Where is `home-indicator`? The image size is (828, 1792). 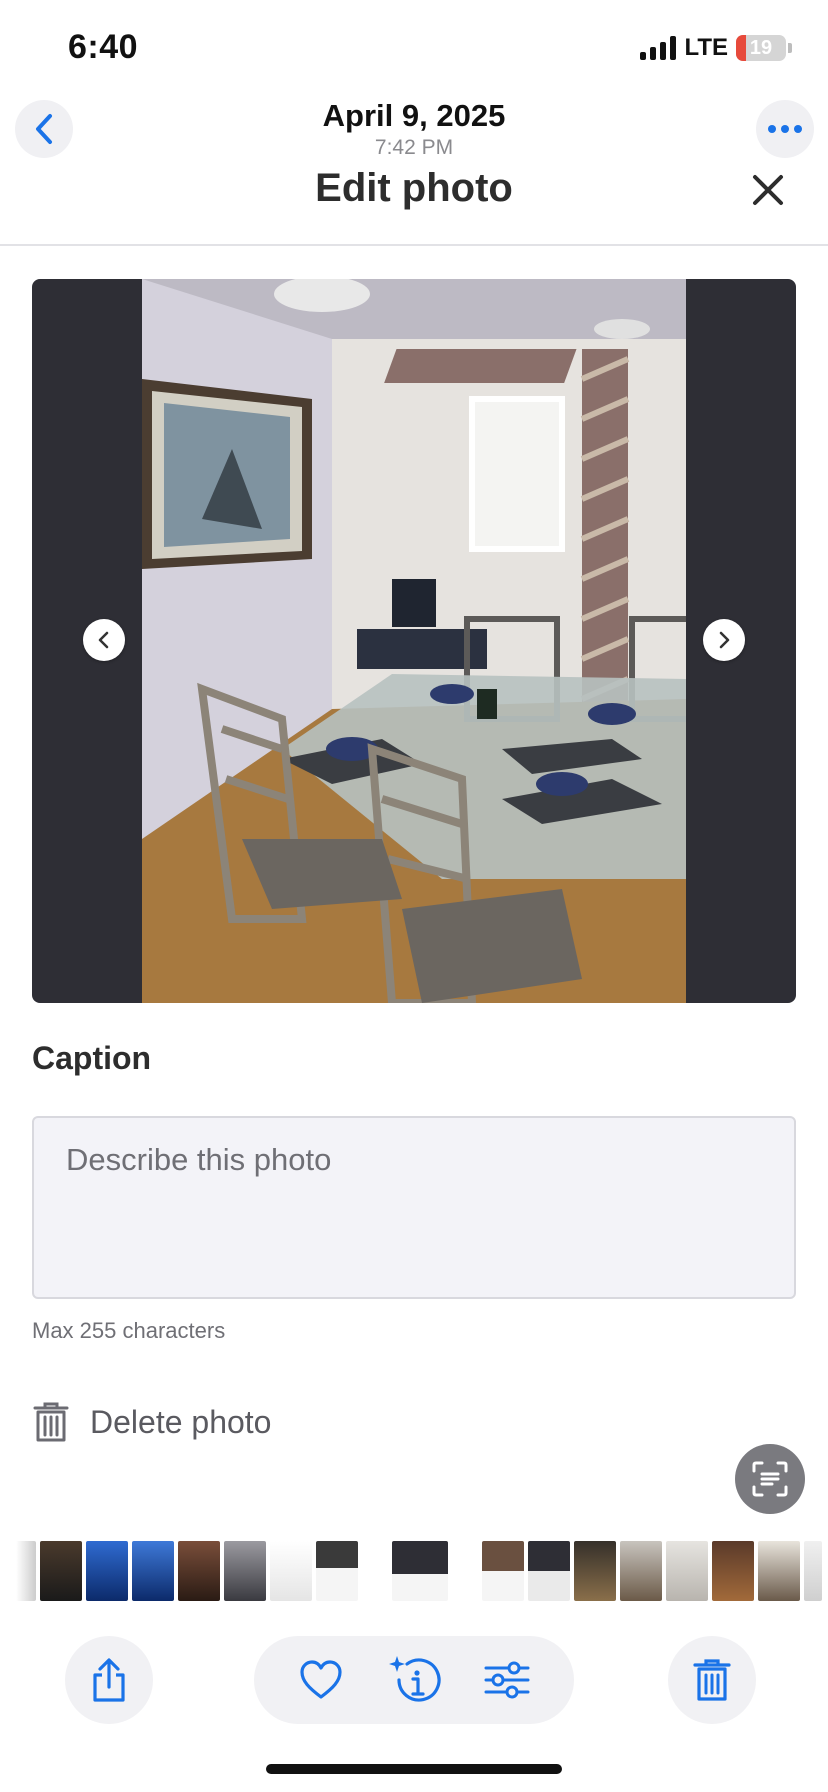 home-indicator is located at coordinates (414, 1769).